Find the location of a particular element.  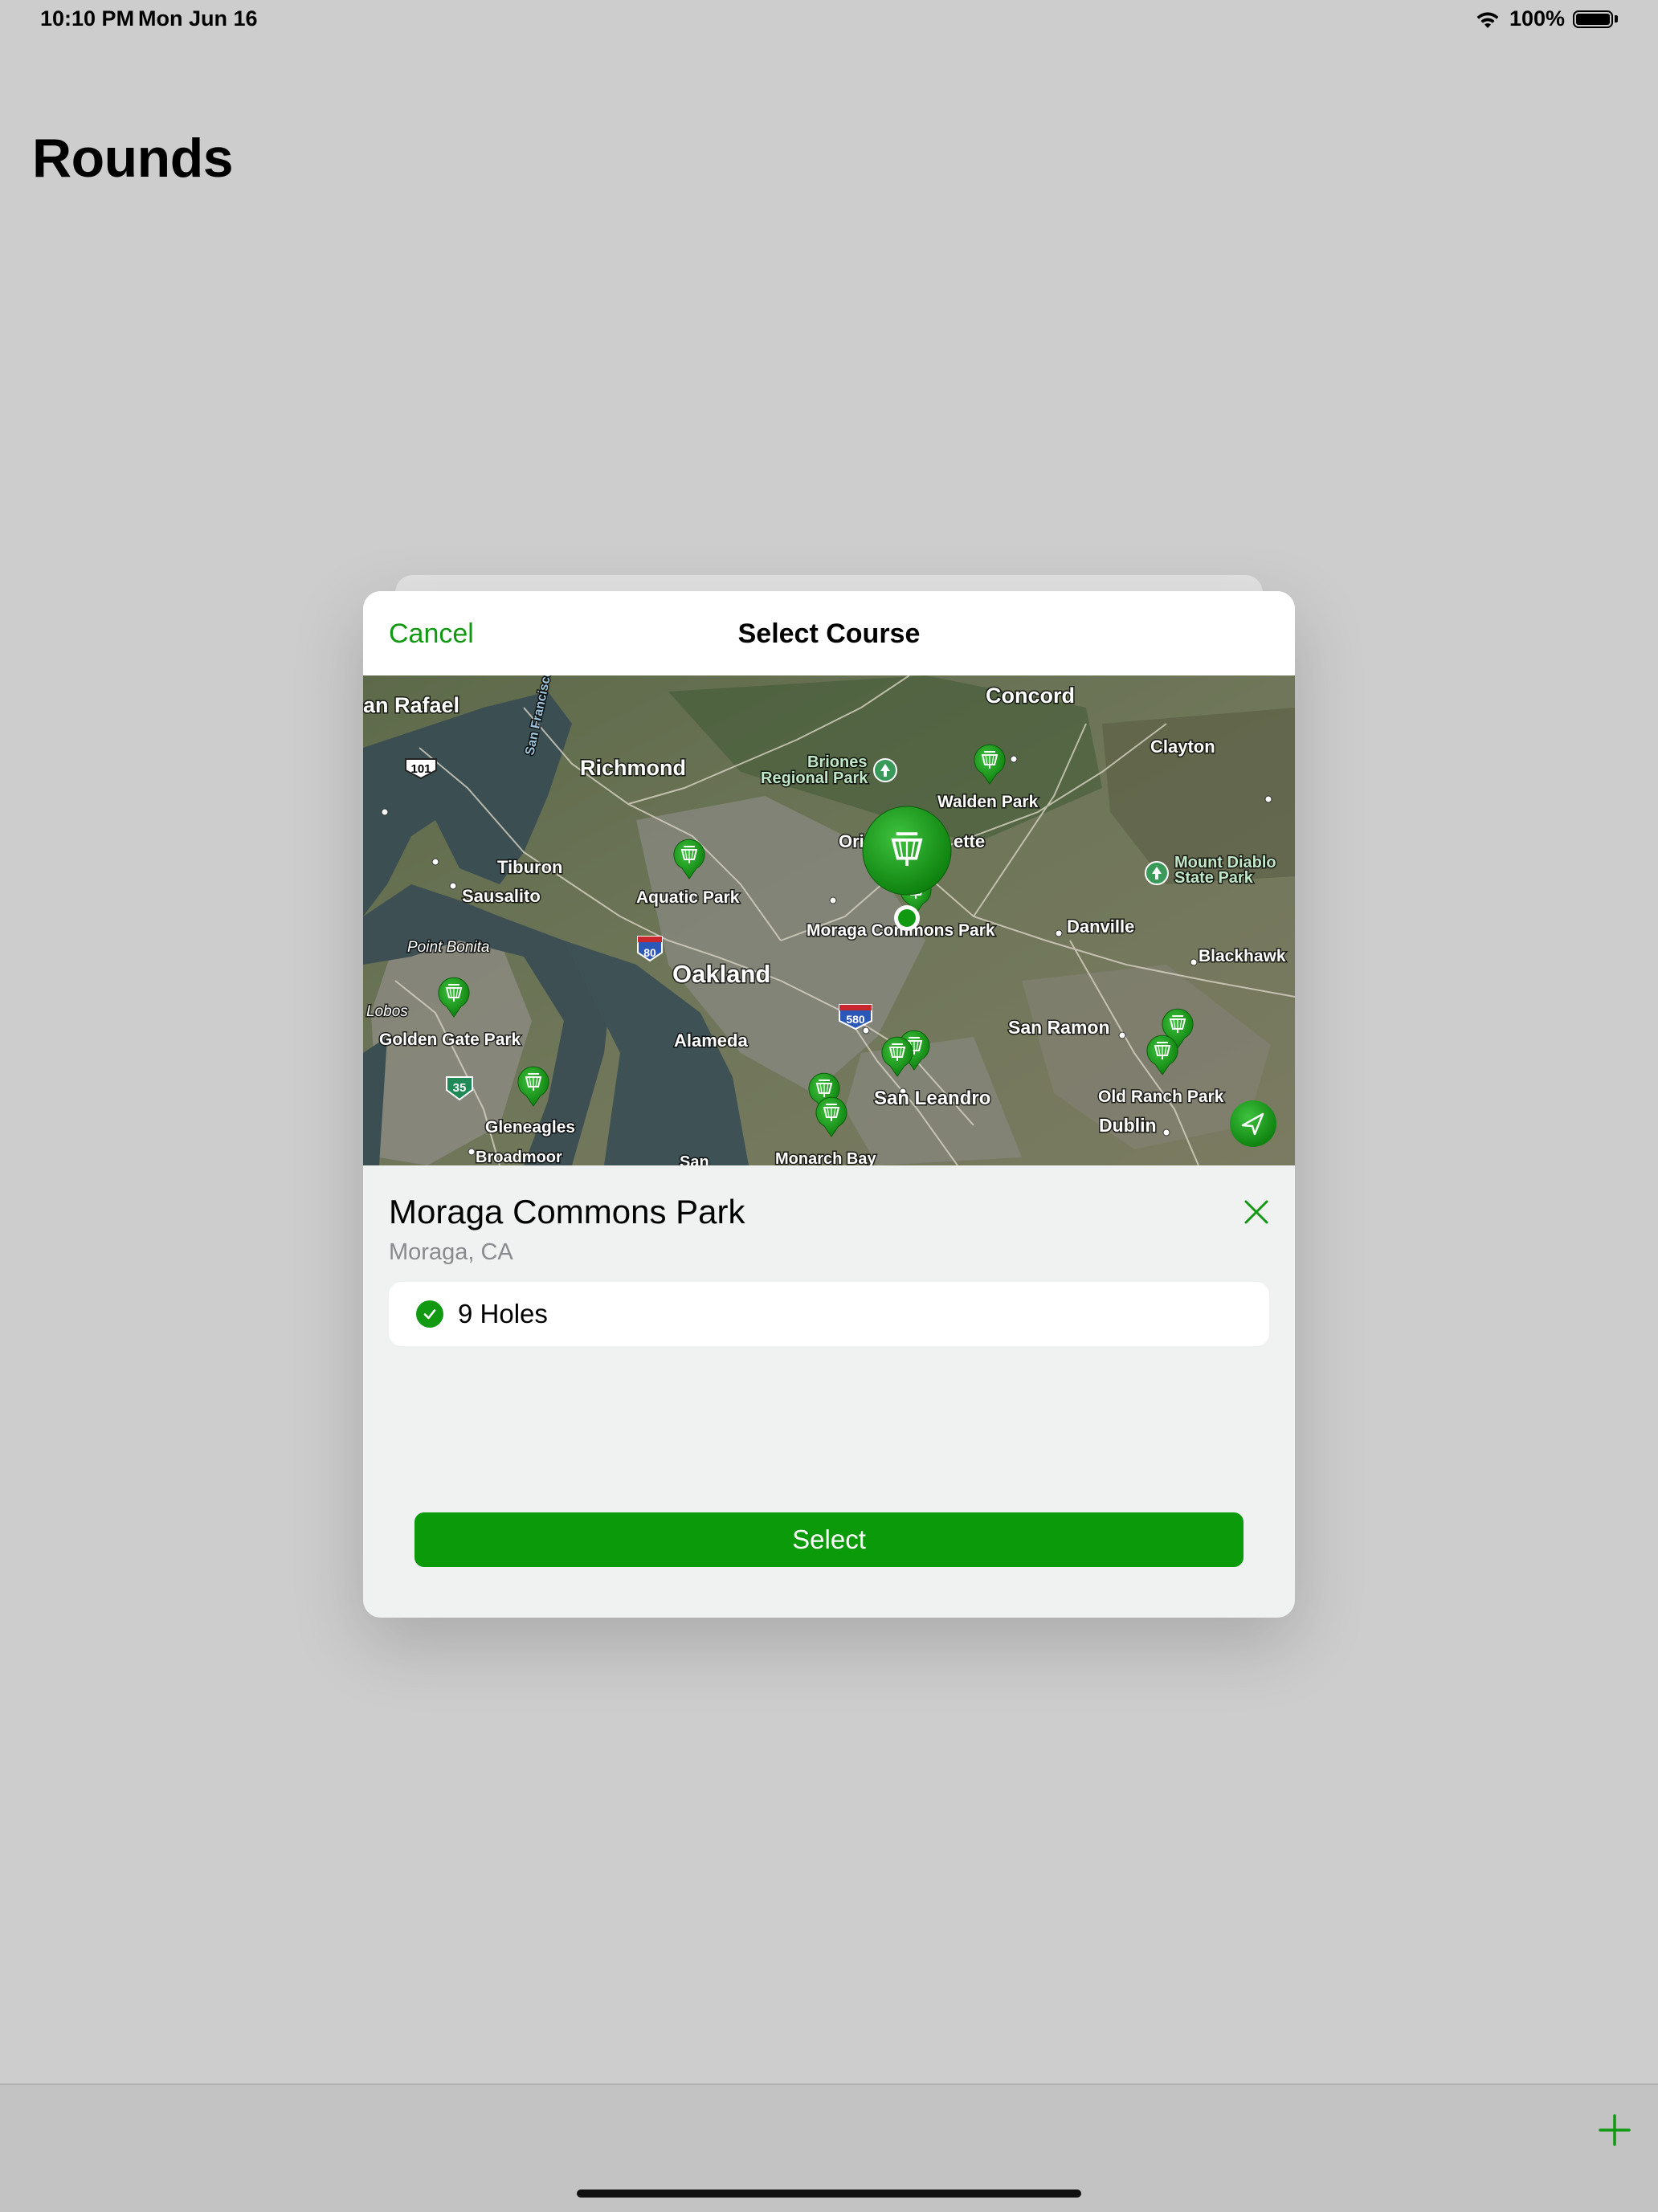

status-time: 10:10 PM is located at coordinates (87, 18).